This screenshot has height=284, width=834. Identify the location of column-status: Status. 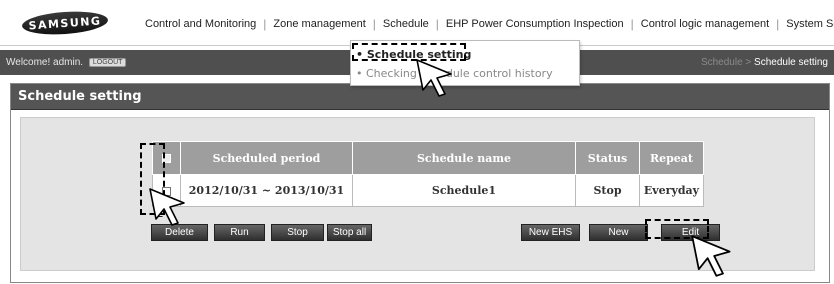
(607, 158).